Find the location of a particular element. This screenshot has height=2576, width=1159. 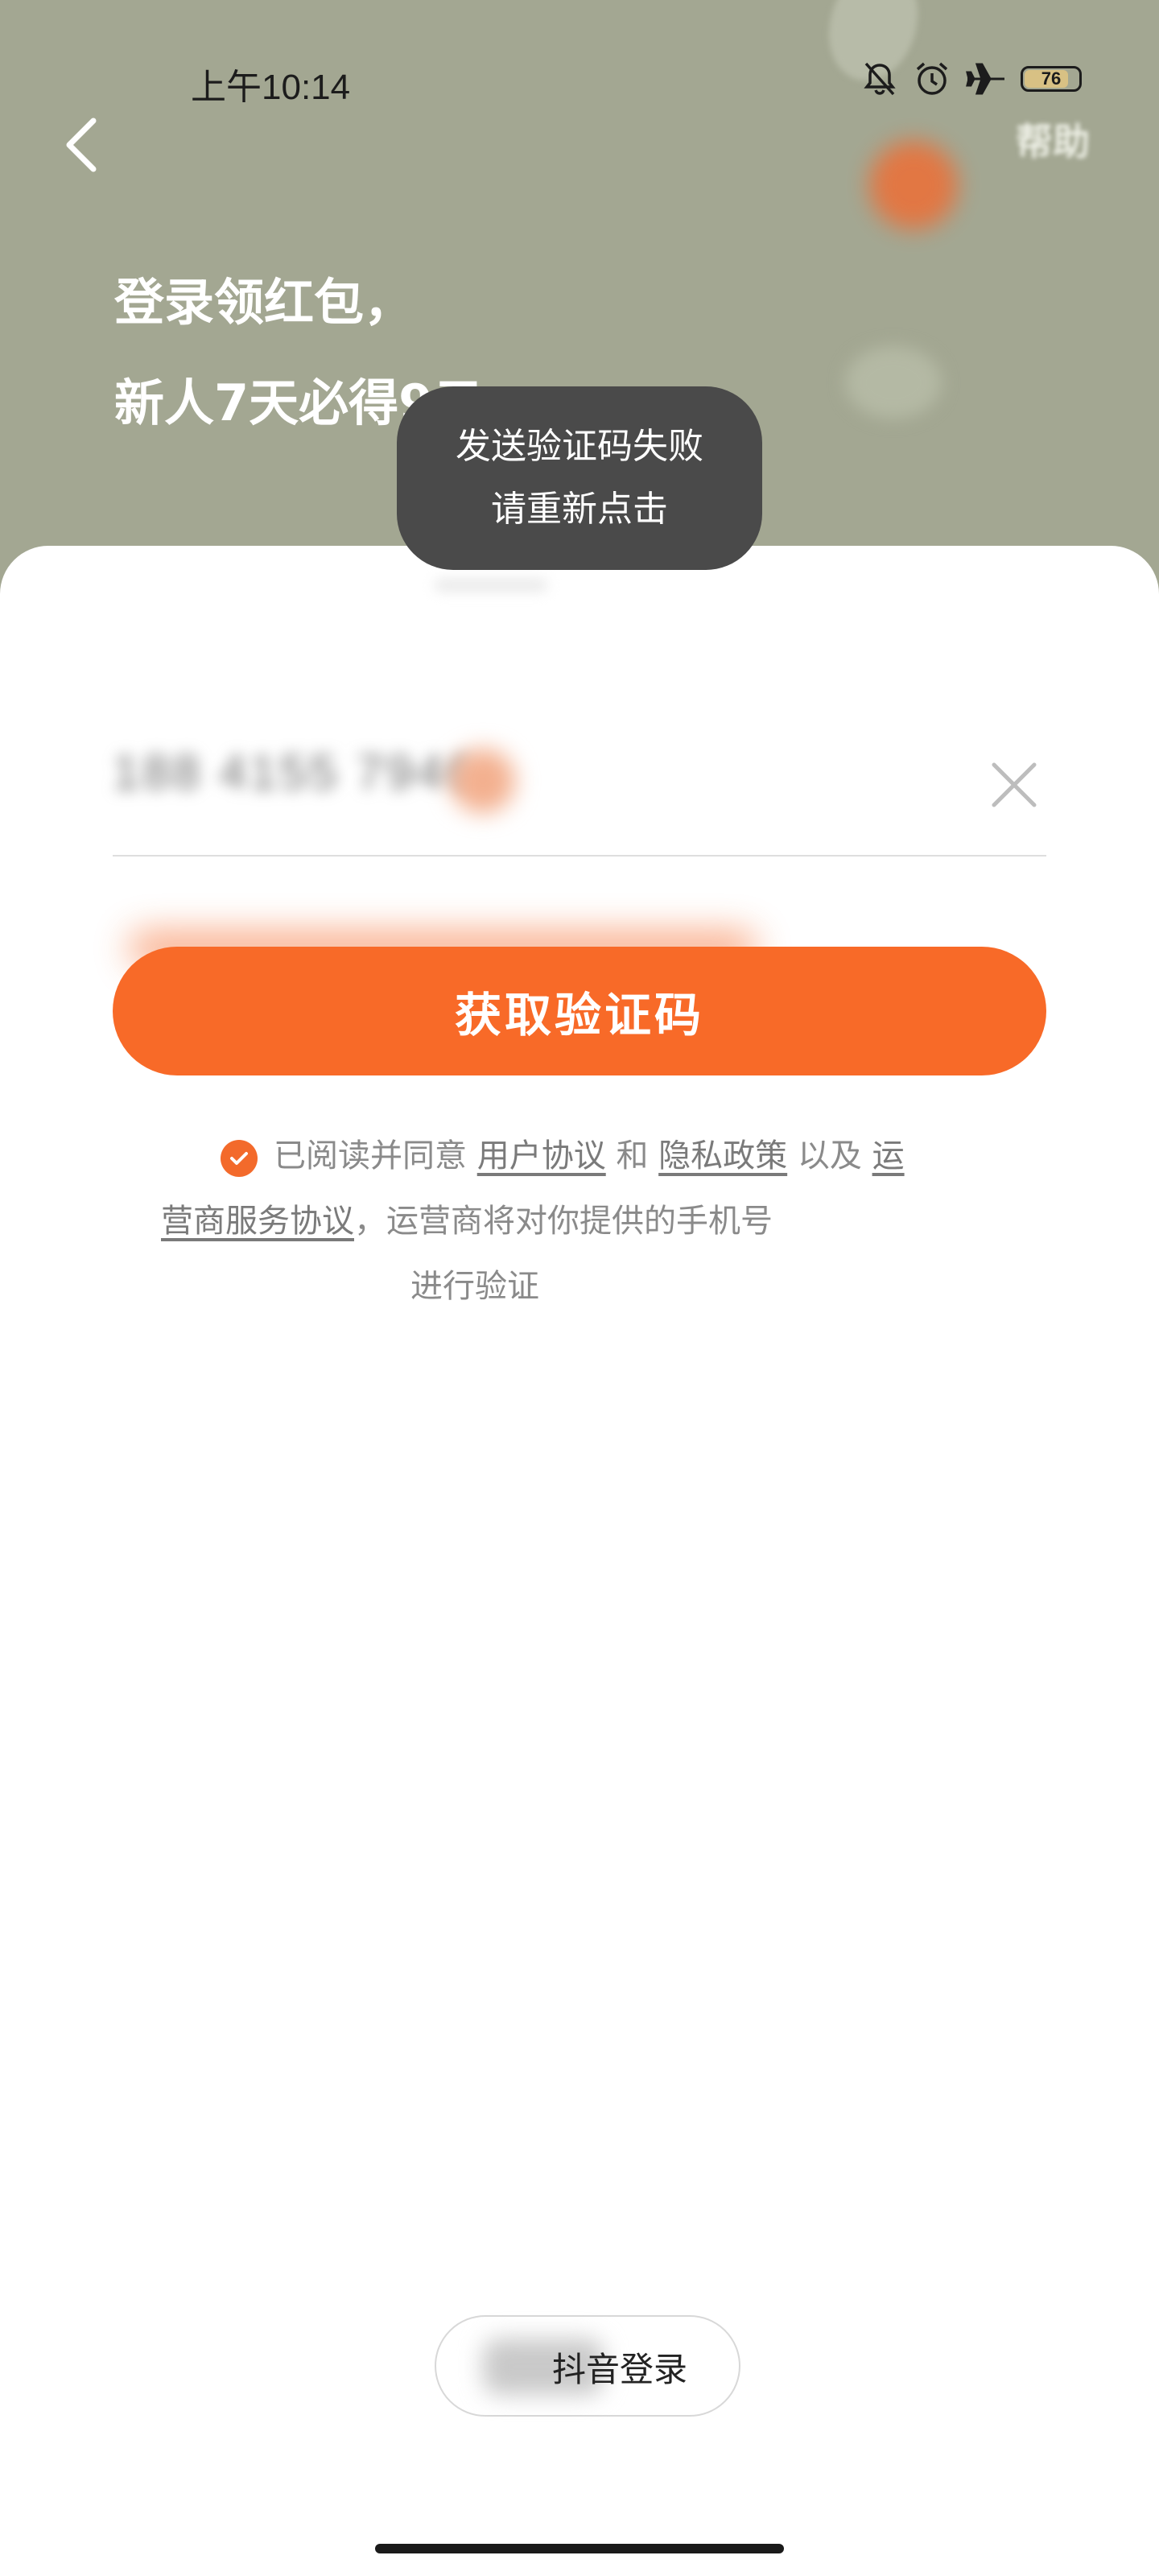

battery-icon: 76 is located at coordinates (1051, 79).